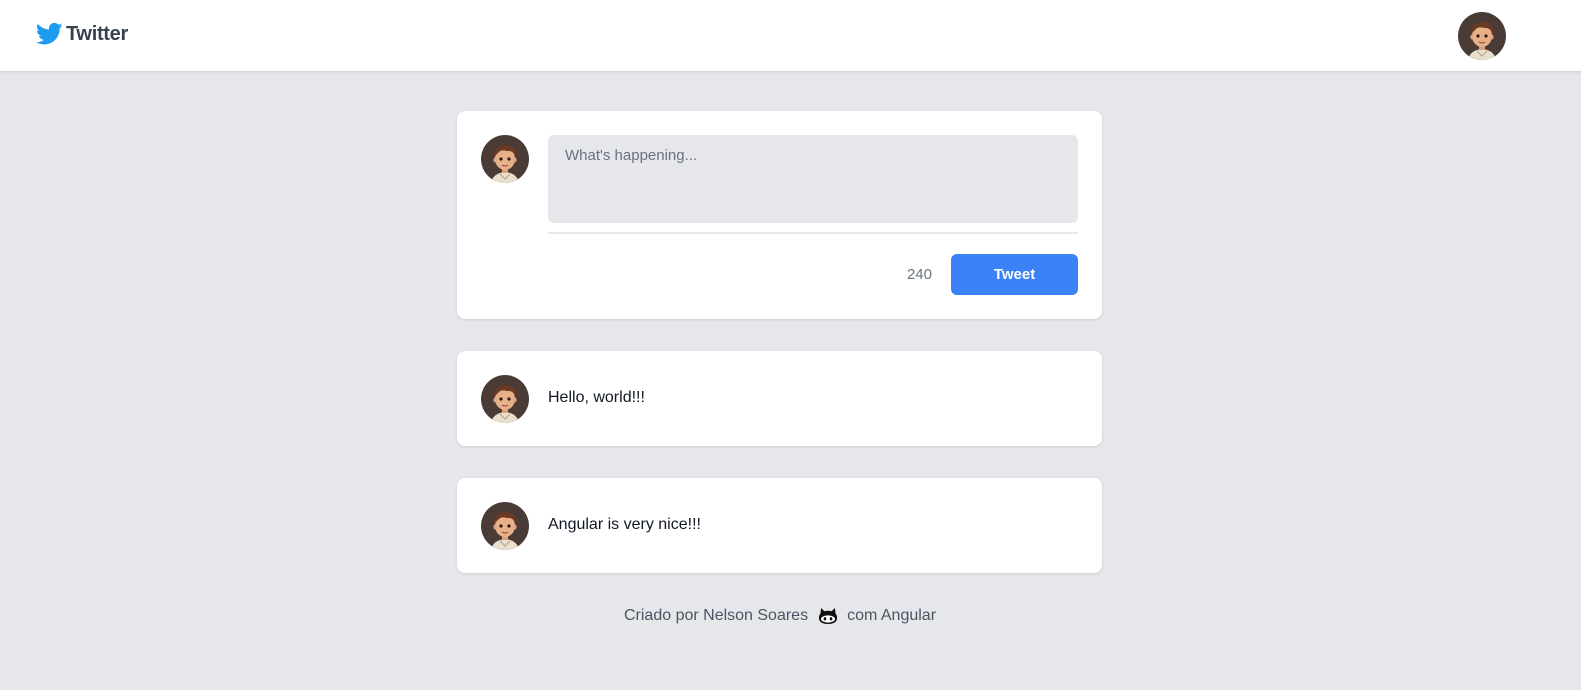 The width and height of the screenshot is (1581, 690). What do you see at coordinates (716, 615) in the screenshot?
I see `footer-credit: Criado por Nelson Soares` at bounding box center [716, 615].